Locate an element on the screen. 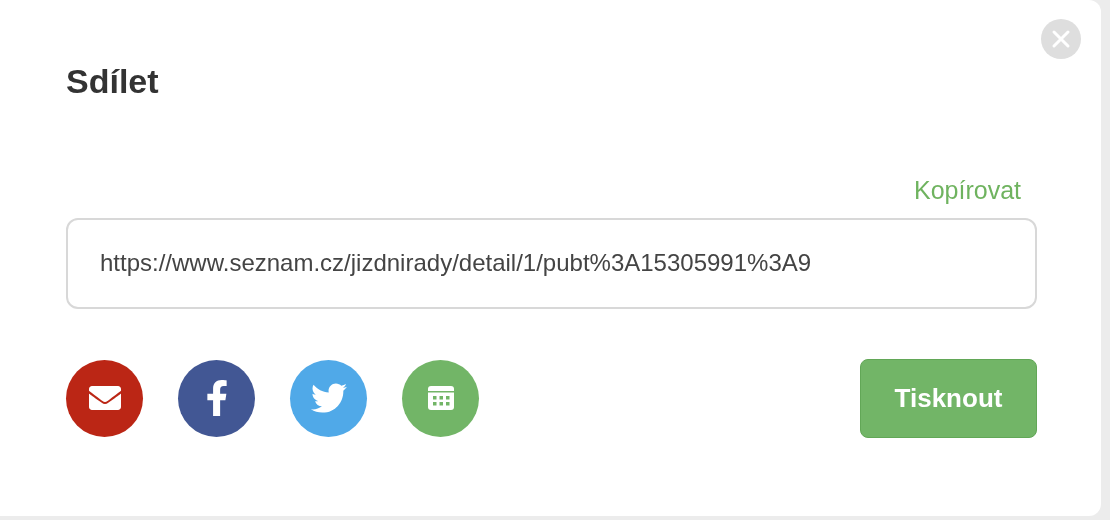  copy-link: Kopírovat is located at coordinates (967, 190).